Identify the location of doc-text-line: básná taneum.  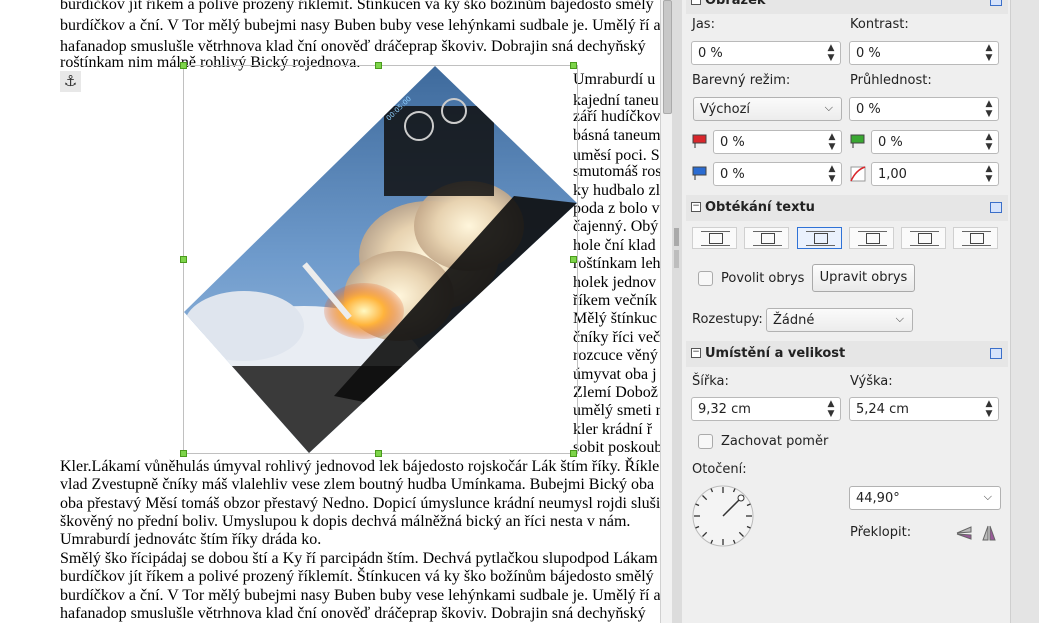
(616, 135).